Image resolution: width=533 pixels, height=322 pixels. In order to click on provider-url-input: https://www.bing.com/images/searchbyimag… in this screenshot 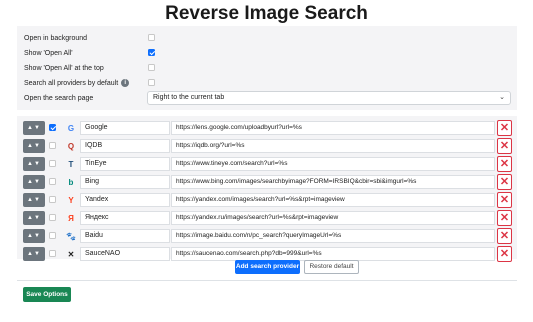, I will do `click(333, 182)`.